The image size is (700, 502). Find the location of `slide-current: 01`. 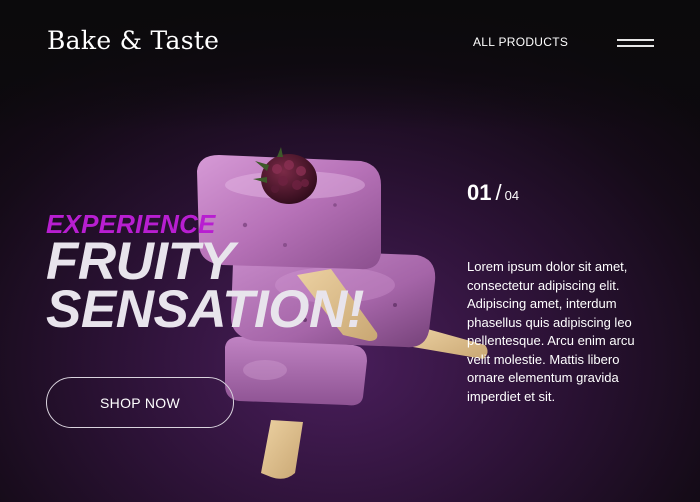

slide-current: 01 is located at coordinates (479, 192).